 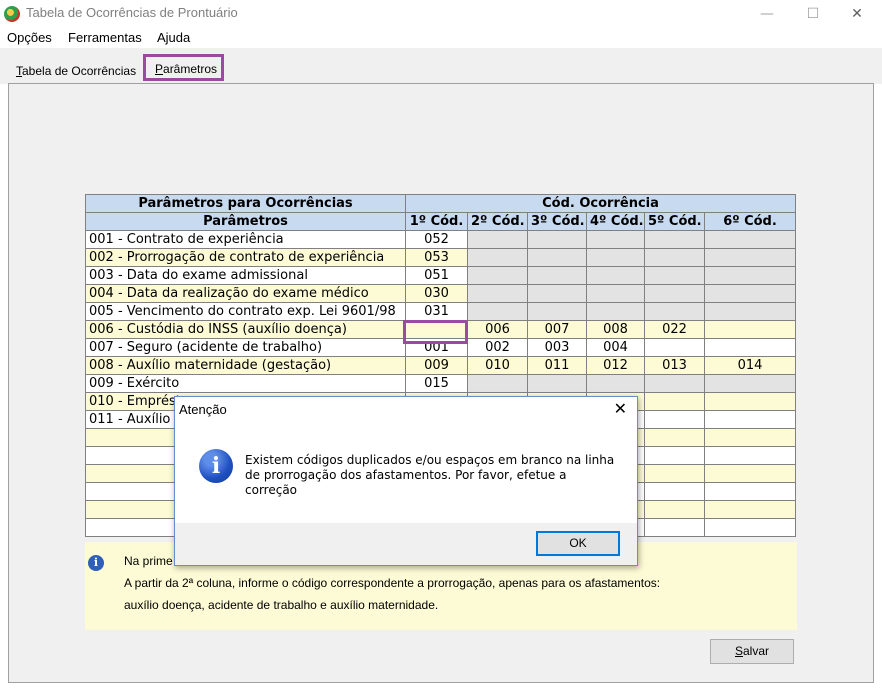 I want to click on code-cell: 015, so click(x=436, y=383).